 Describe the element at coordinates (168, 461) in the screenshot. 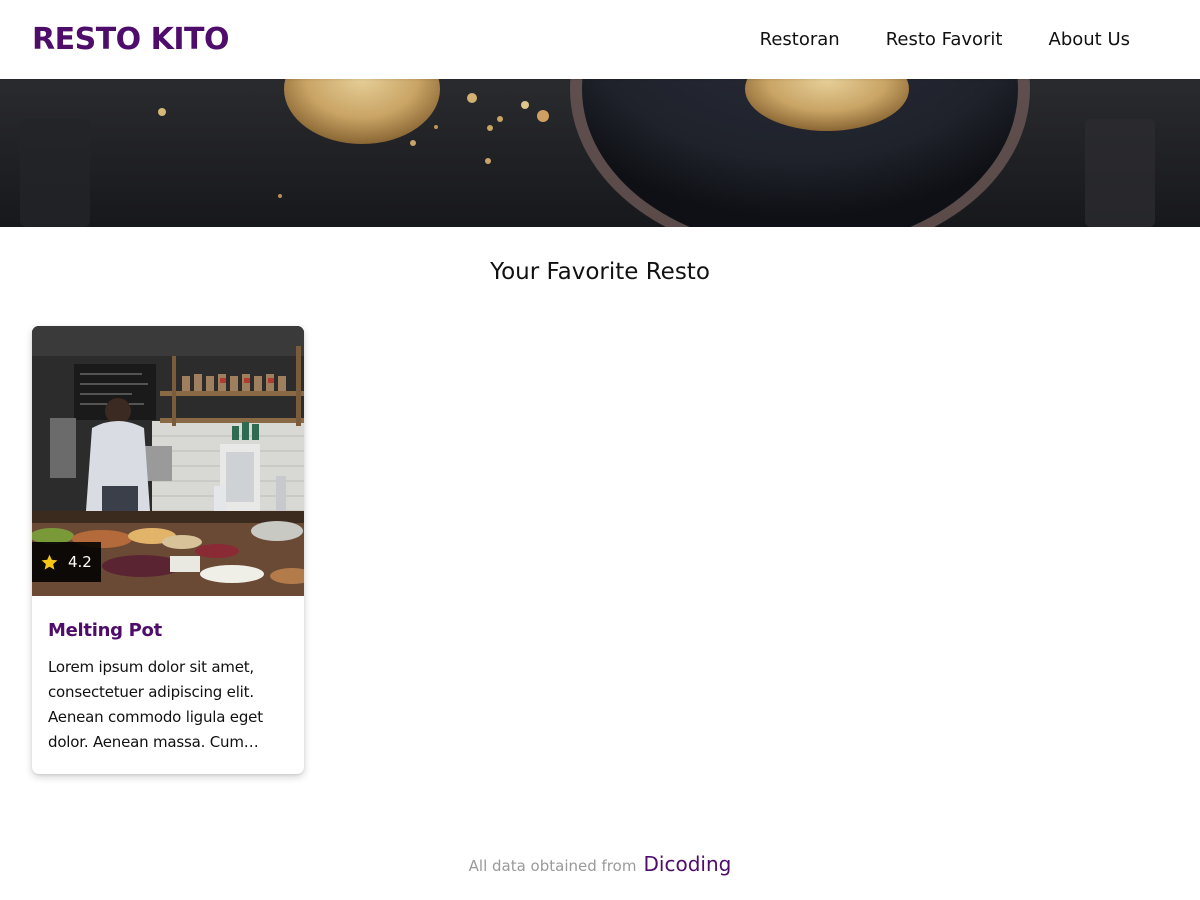

I see `restaurant-image: 4.2` at that location.